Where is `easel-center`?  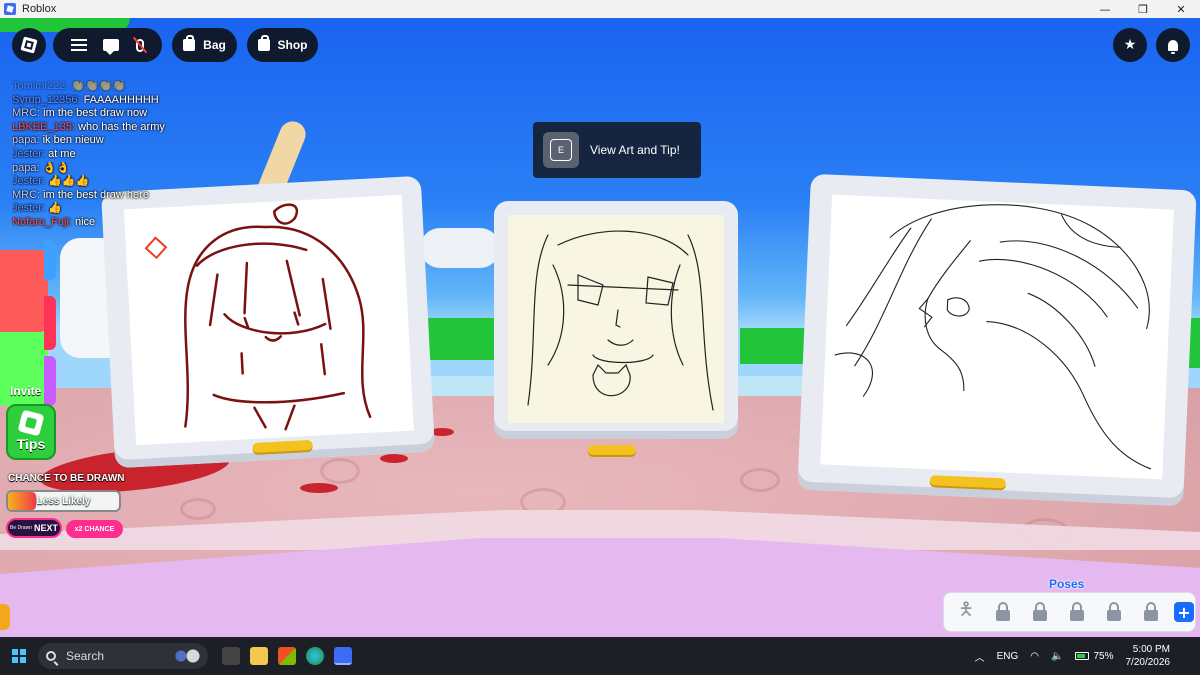
easel-center is located at coordinates (616, 328).